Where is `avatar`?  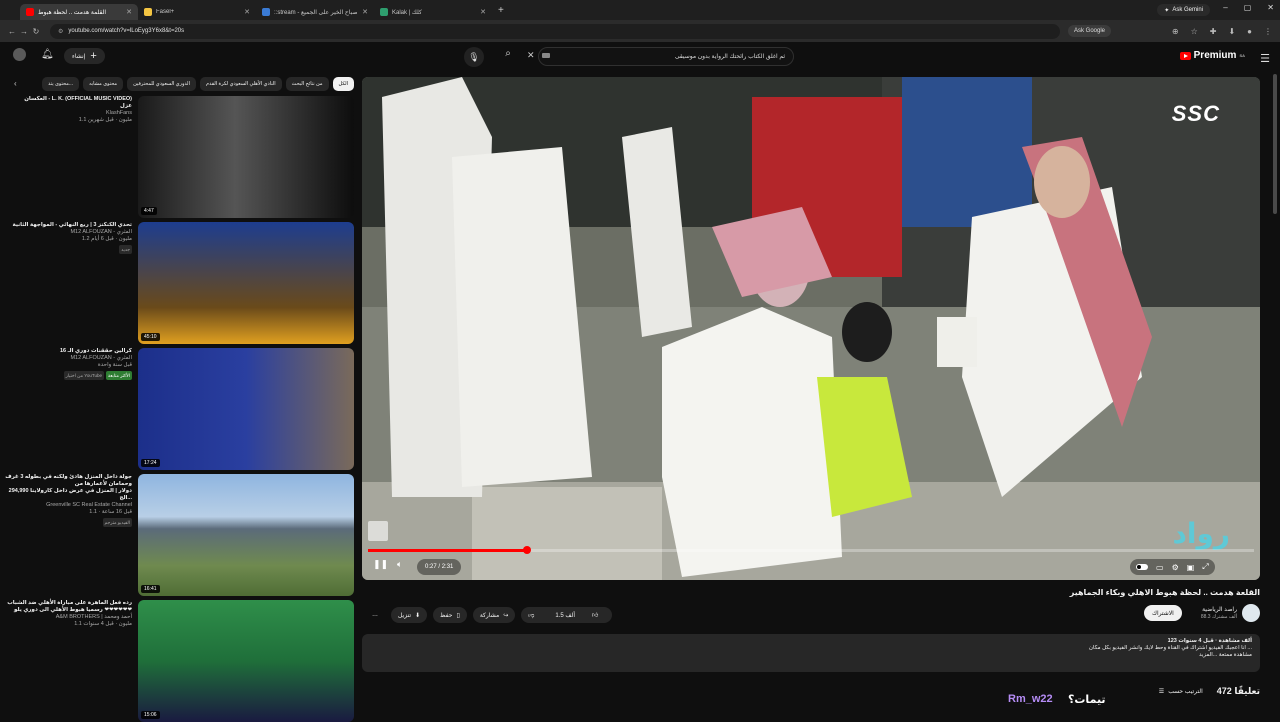 avatar is located at coordinates (19, 54).